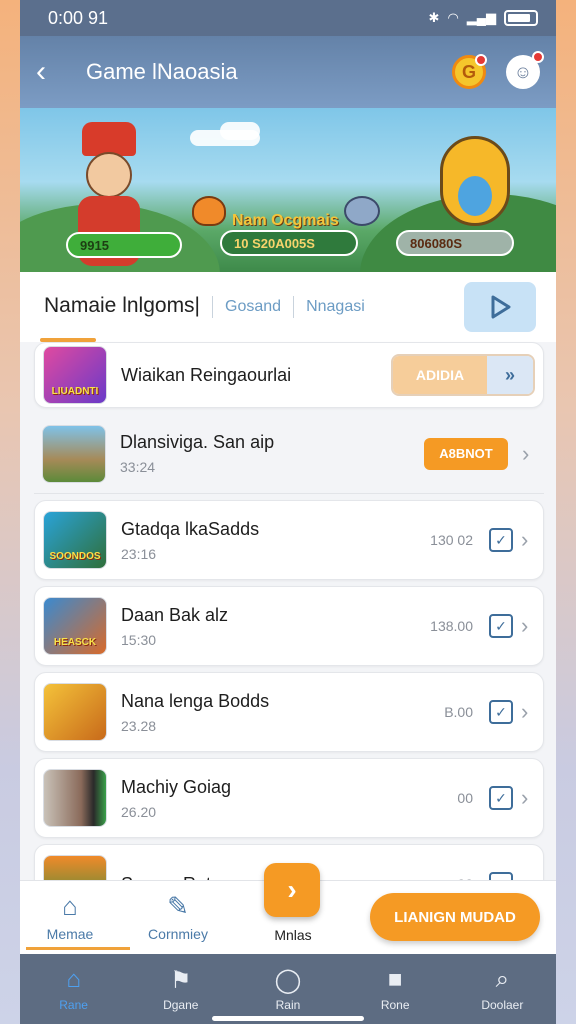  I want to click on list-item: HEASCK Daan Bak alz 15:30 138.00 ✓ ›, so click(289, 626).